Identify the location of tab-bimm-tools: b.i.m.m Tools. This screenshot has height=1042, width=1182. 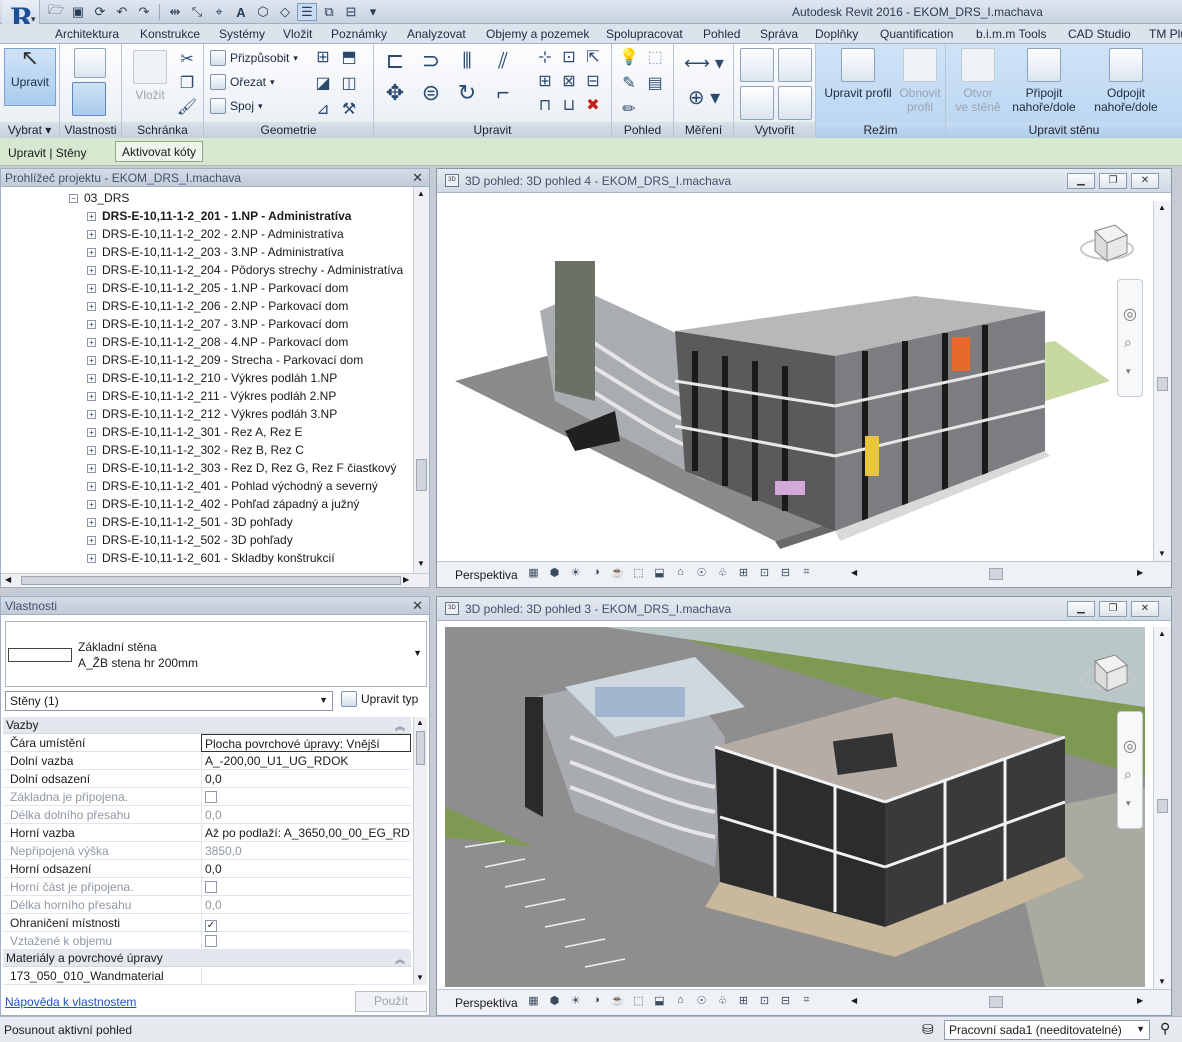
(1011, 34).